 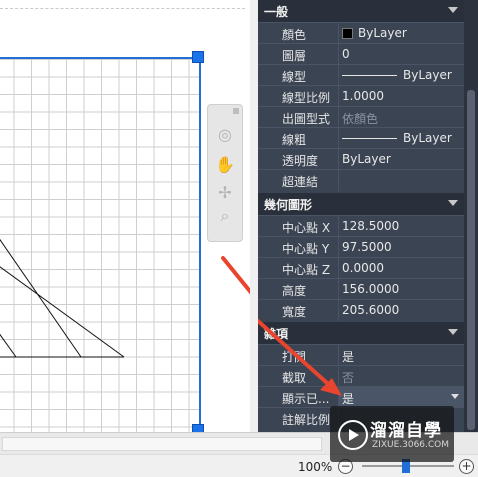 I want to click on zoom-icon: ⌕, so click(x=225, y=216).